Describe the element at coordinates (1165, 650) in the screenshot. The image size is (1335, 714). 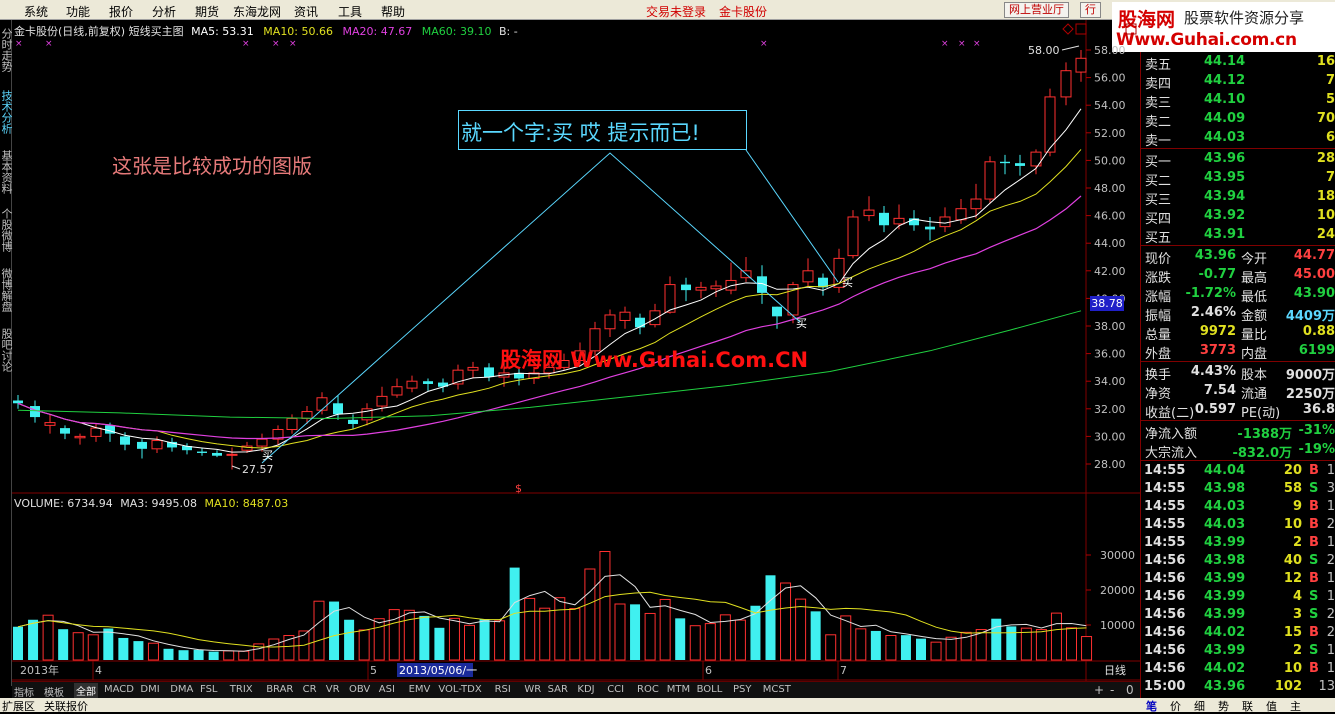
I see `tick-time: 14:56` at that location.